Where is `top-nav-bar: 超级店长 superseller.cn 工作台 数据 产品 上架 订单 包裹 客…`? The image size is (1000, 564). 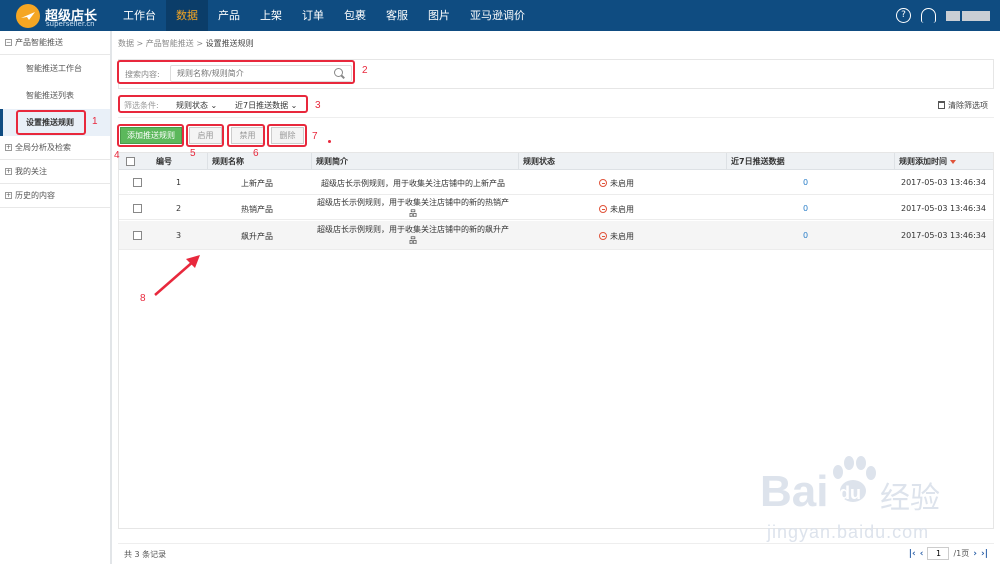 top-nav-bar: 超级店长 superseller.cn 工作台 数据 产品 上架 订单 包裹 客… is located at coordinates (500, 15).